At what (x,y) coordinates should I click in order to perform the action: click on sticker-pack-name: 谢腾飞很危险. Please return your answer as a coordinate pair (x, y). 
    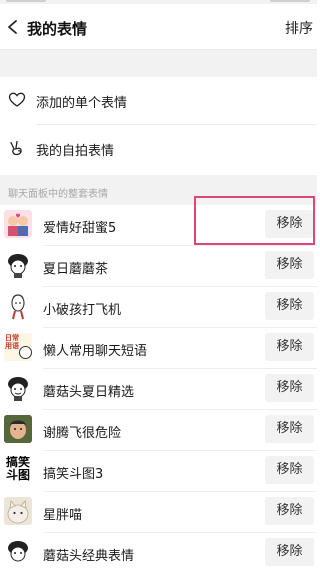
    Looking at the image, I should click on (82, 433).